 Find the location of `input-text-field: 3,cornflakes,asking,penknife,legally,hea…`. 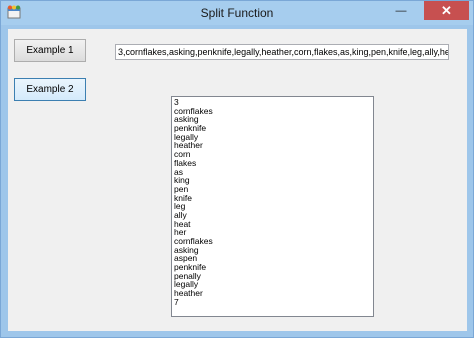

input-text-field: 3,cornflakes,asking,penknife,legally,hea… is located at coordinates (282, 52).